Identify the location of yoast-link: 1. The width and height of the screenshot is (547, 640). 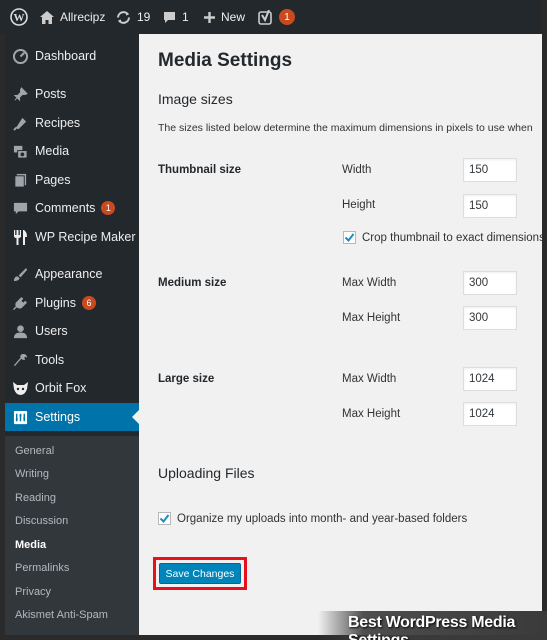
(276, 17).